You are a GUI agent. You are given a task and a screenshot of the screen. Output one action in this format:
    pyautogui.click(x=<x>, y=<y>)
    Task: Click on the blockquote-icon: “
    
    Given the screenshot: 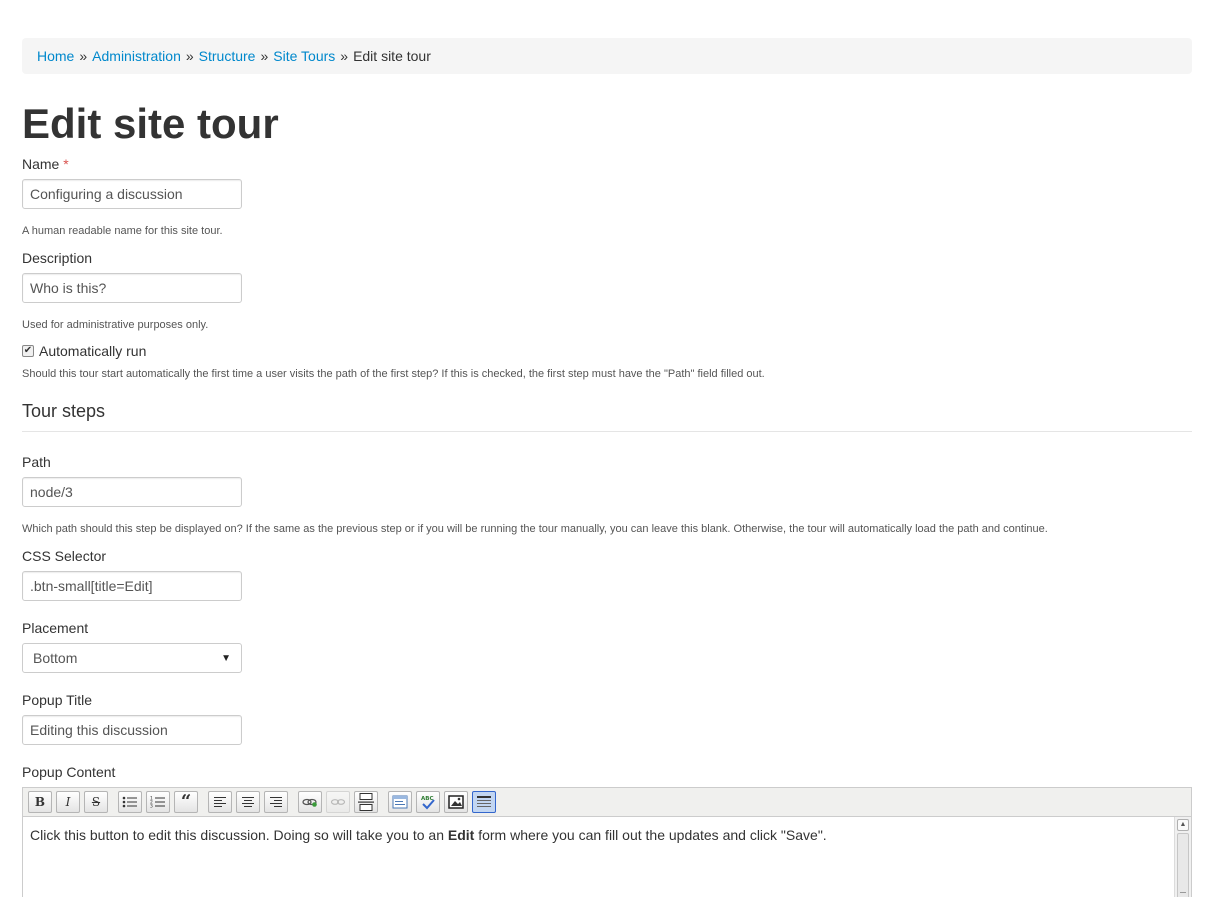 What is the action you would take?
    pyautogui.click(x=186, y=801)
    